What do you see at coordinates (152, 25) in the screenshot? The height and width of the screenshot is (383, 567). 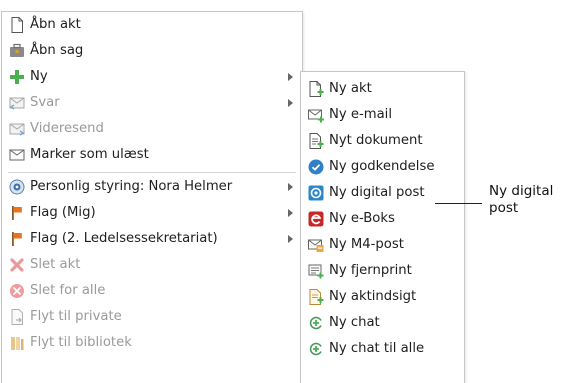 I see `menu-item-open-document: Åbn akt` at bounding box center [152, 25].